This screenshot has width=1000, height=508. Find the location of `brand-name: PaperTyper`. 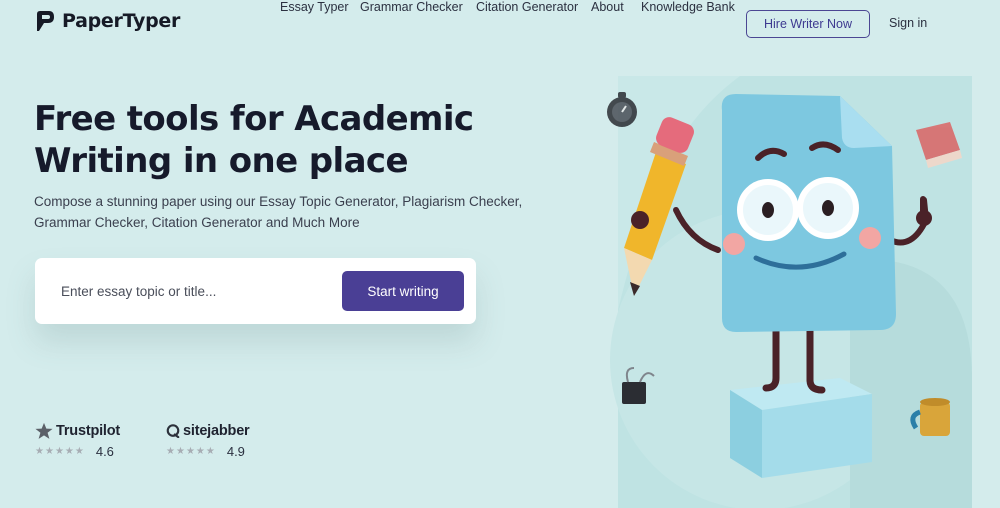

brand-name: PaperTyper is located at coordinates (121, 21).